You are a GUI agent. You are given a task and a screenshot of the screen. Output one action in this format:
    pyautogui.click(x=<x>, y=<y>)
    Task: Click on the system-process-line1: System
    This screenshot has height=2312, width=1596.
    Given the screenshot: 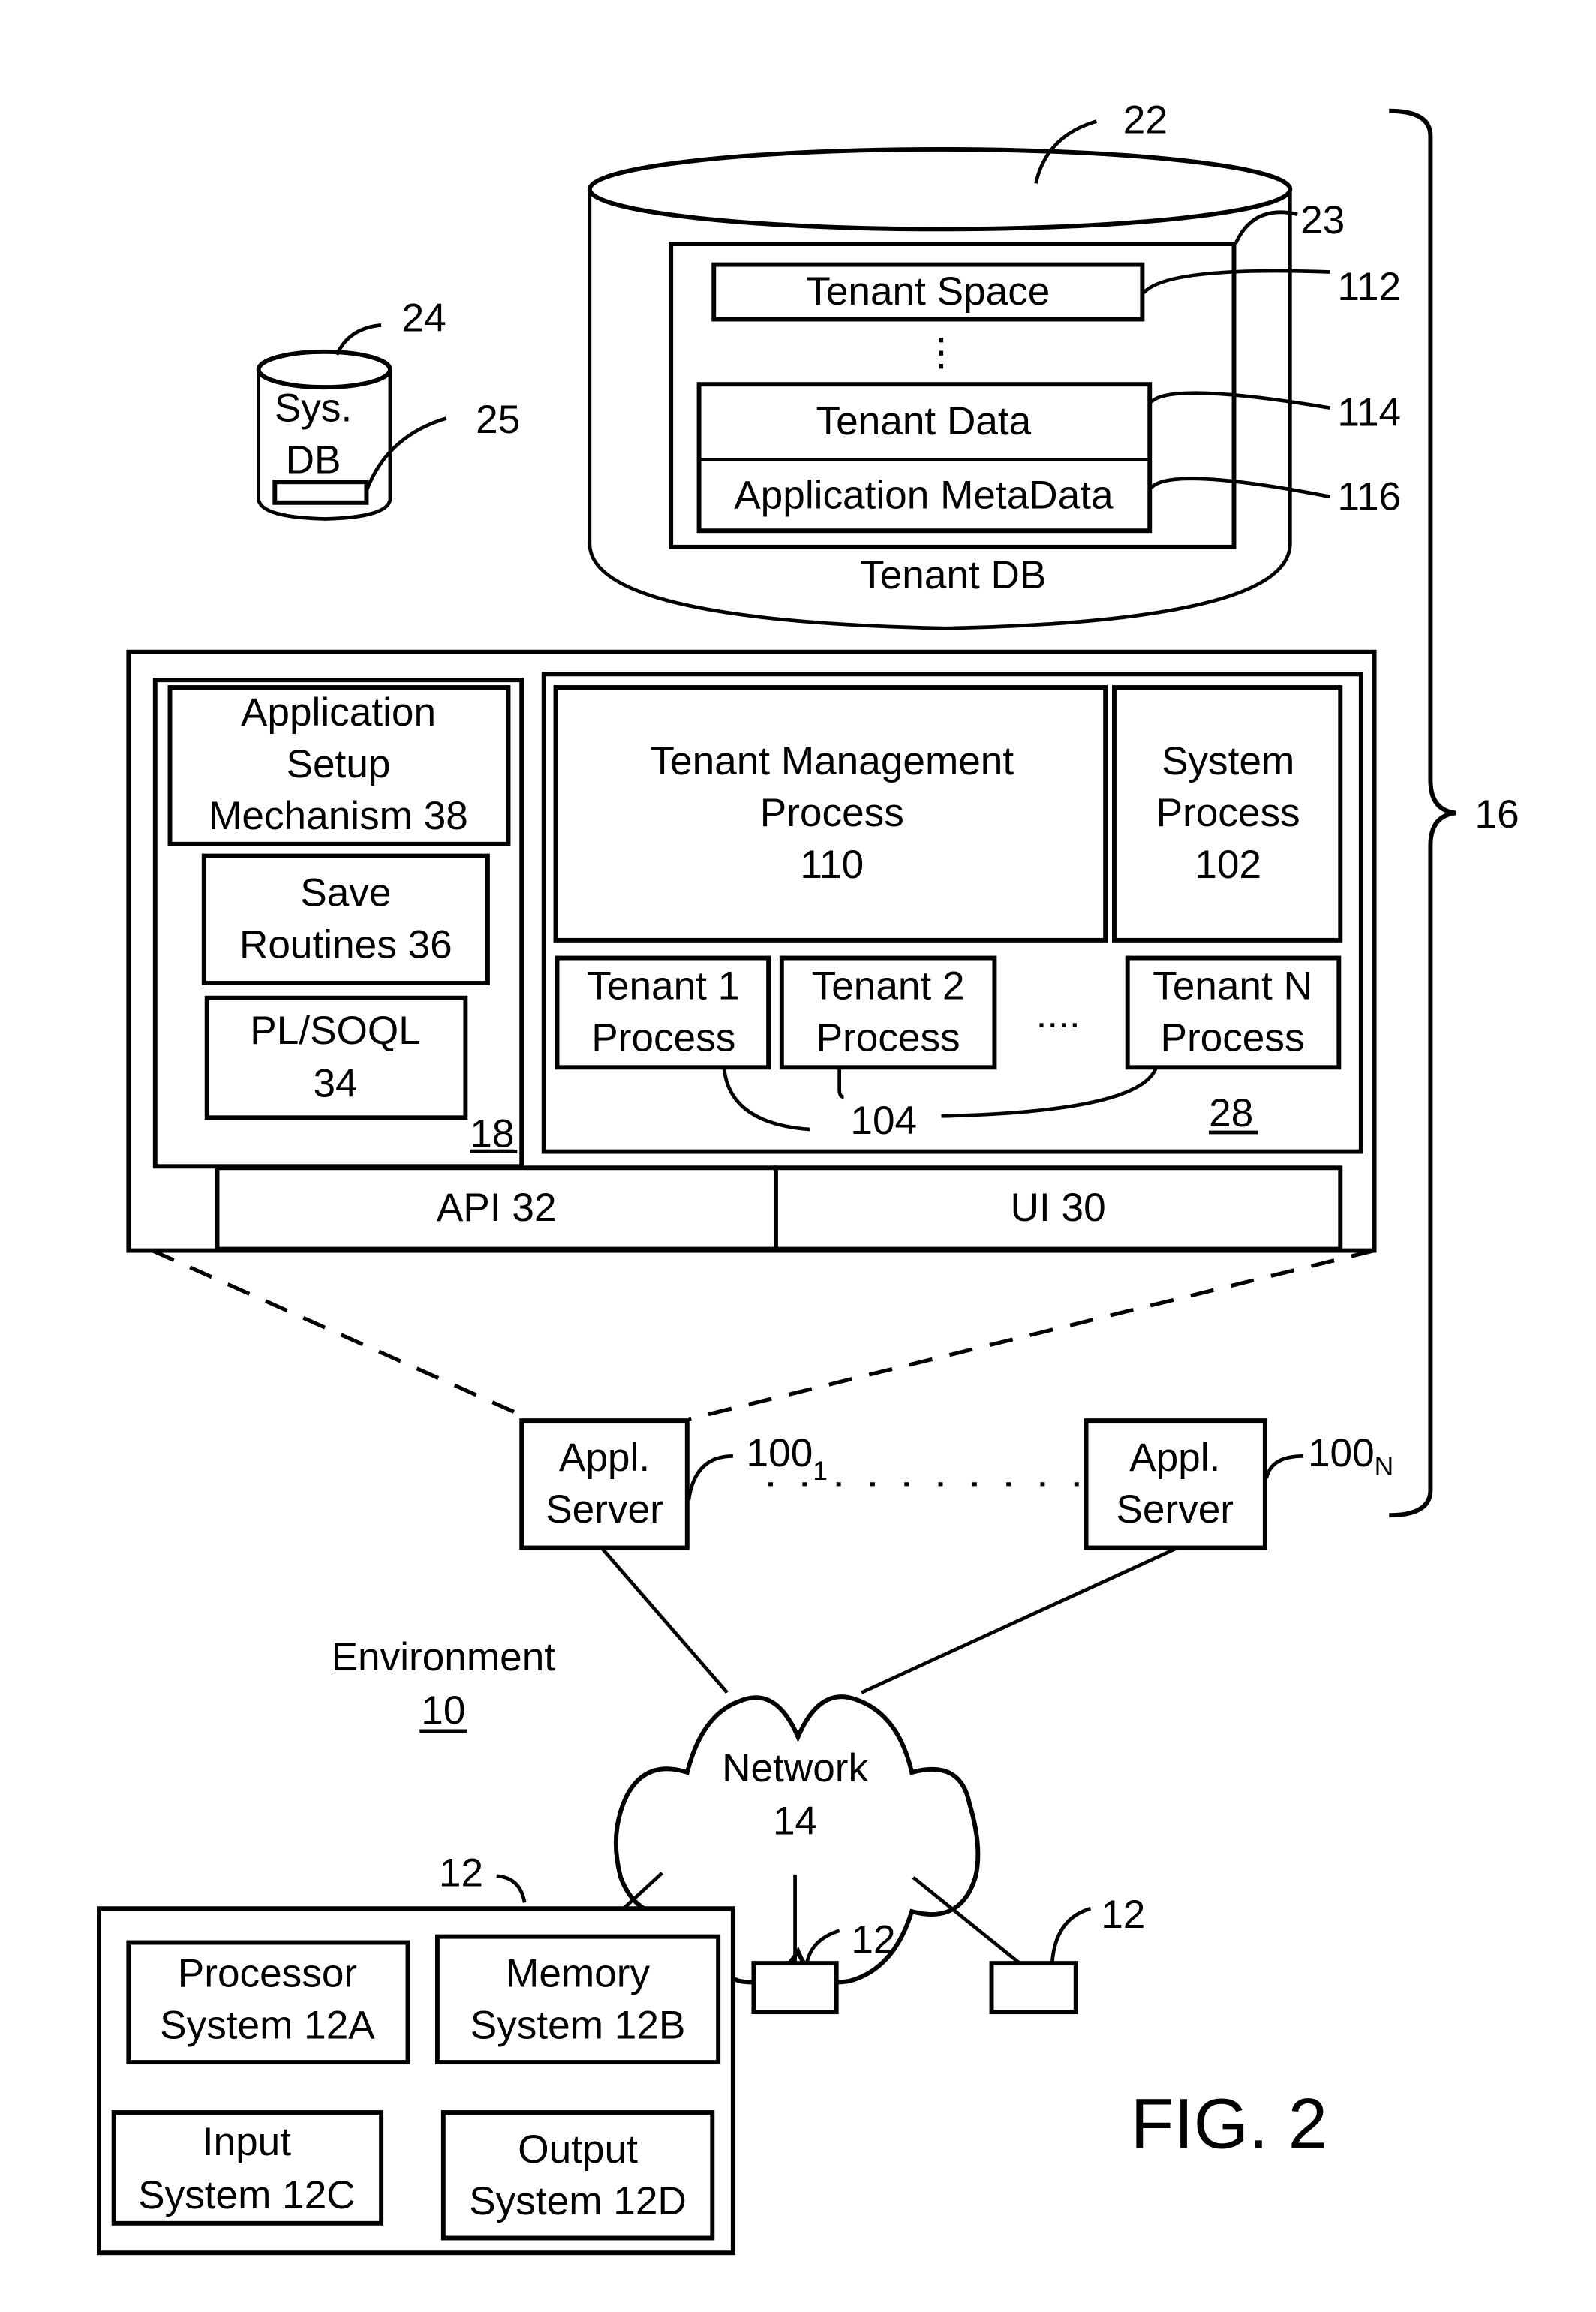 What is the action you would take?
    pyautogui.click(x=1228, y=761)
    